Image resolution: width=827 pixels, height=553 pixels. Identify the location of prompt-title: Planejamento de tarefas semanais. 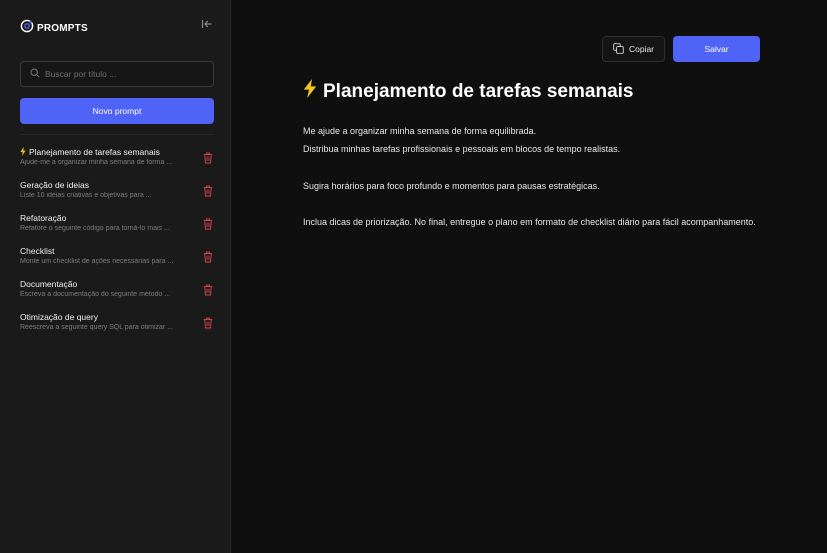
(468, 91).